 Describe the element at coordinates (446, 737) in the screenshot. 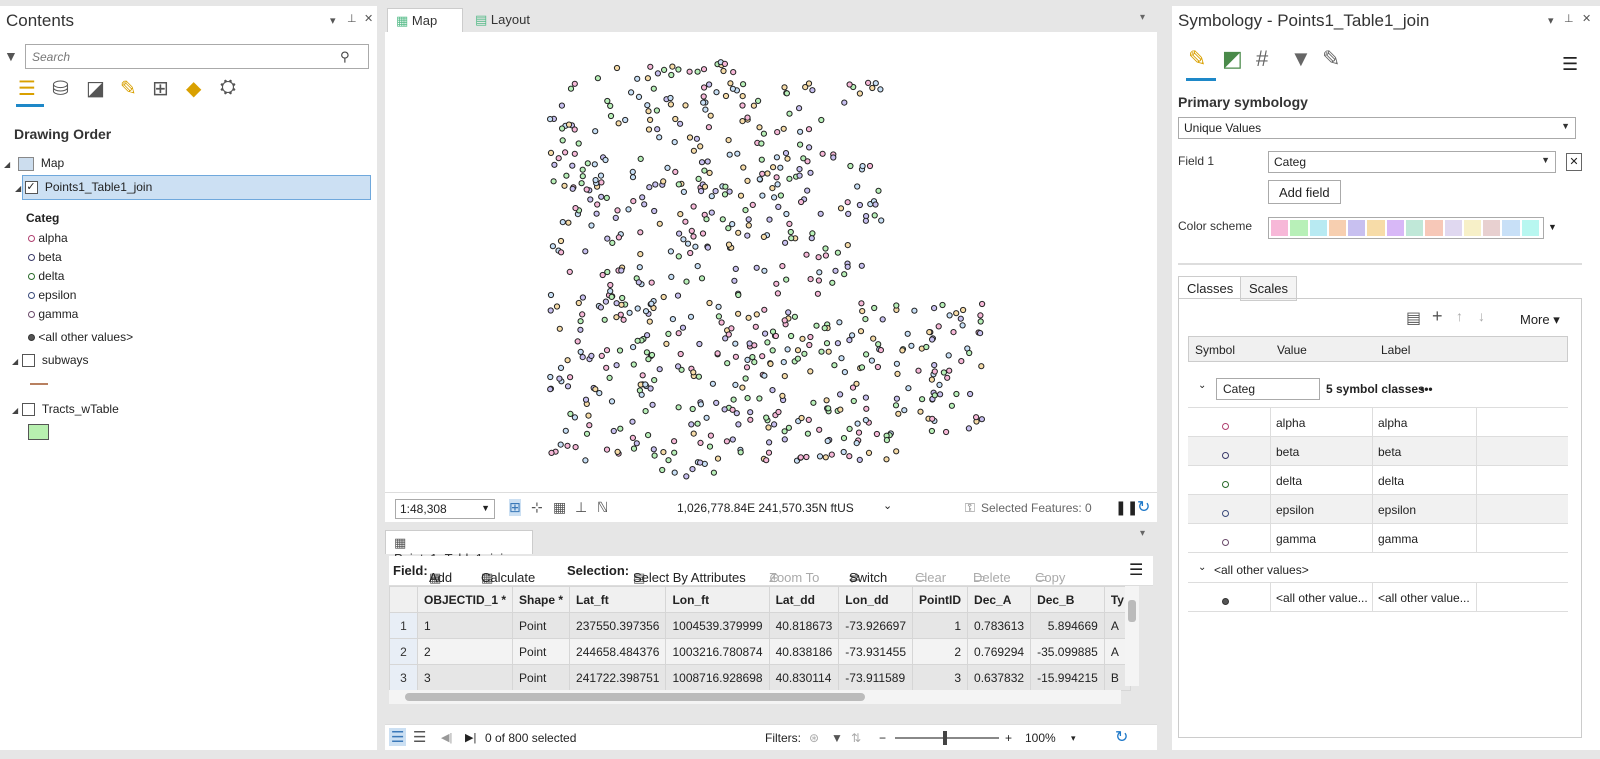

I see `first-record-icon: ◀|` at that location.